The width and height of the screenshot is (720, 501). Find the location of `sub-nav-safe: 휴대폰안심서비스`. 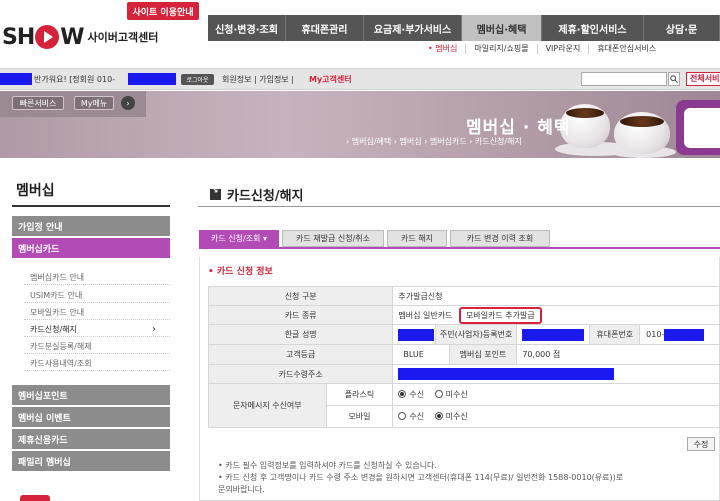

sub-nav-safe: 휴대폰안심서비스 is located at coordinates (626, 49).